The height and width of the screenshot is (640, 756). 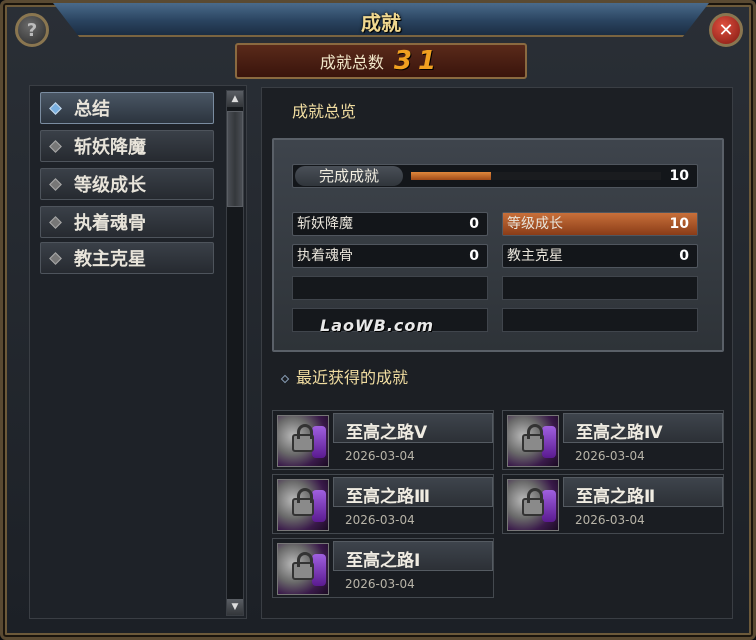 I want to click on nav-item-level-growth: 等级成长, so click(x=127, y=184).